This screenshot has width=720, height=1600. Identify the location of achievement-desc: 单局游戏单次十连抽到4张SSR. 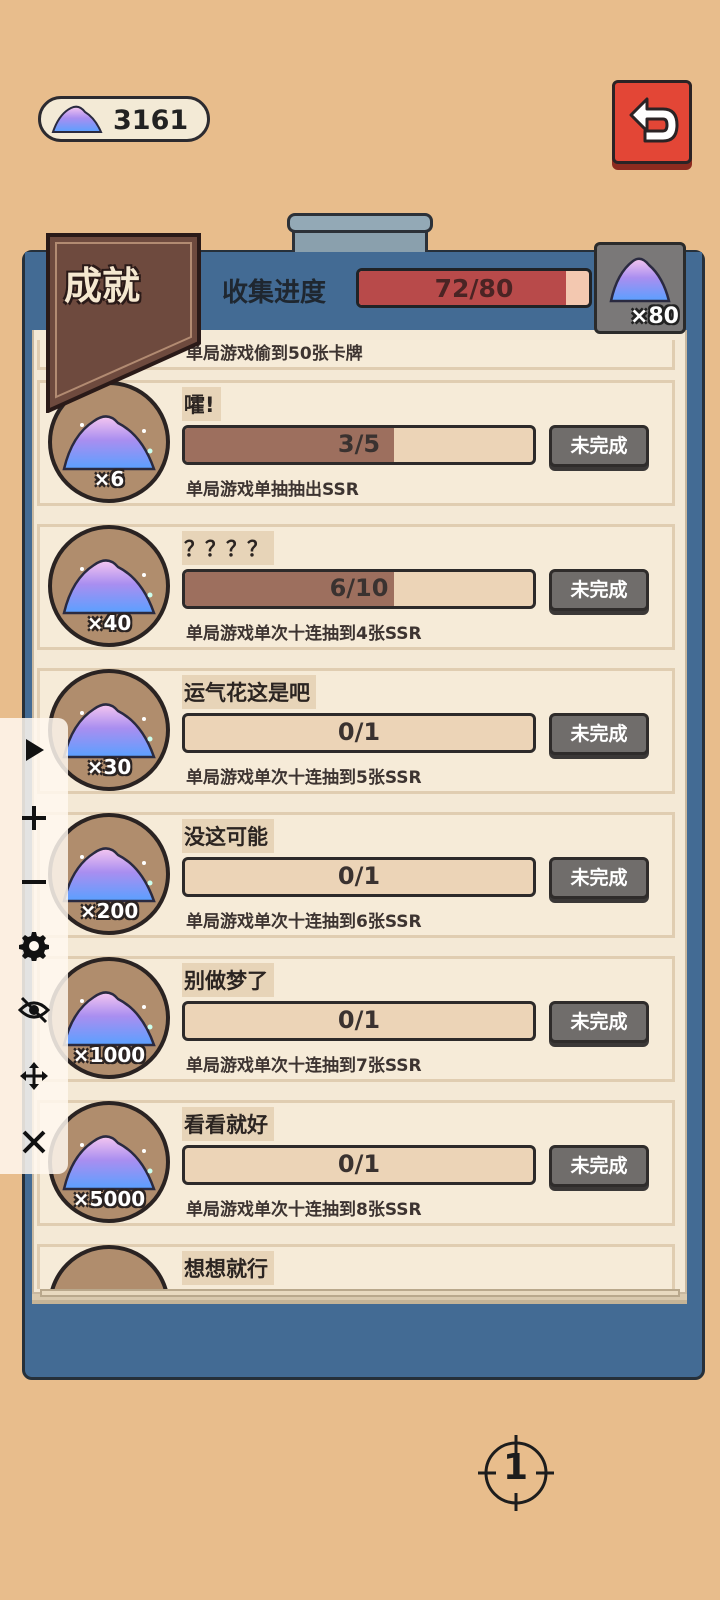
(304, 634).